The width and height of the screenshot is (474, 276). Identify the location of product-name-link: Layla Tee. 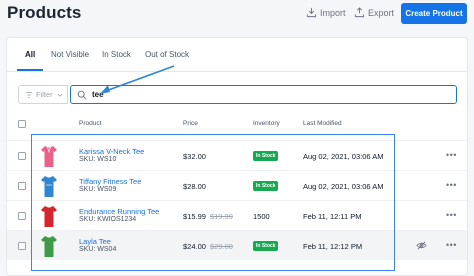
(95, 241).